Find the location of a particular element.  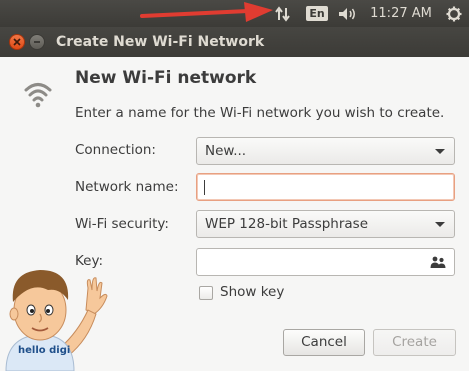

keyboard-layout-label: En is located at coordinates (317, 13).